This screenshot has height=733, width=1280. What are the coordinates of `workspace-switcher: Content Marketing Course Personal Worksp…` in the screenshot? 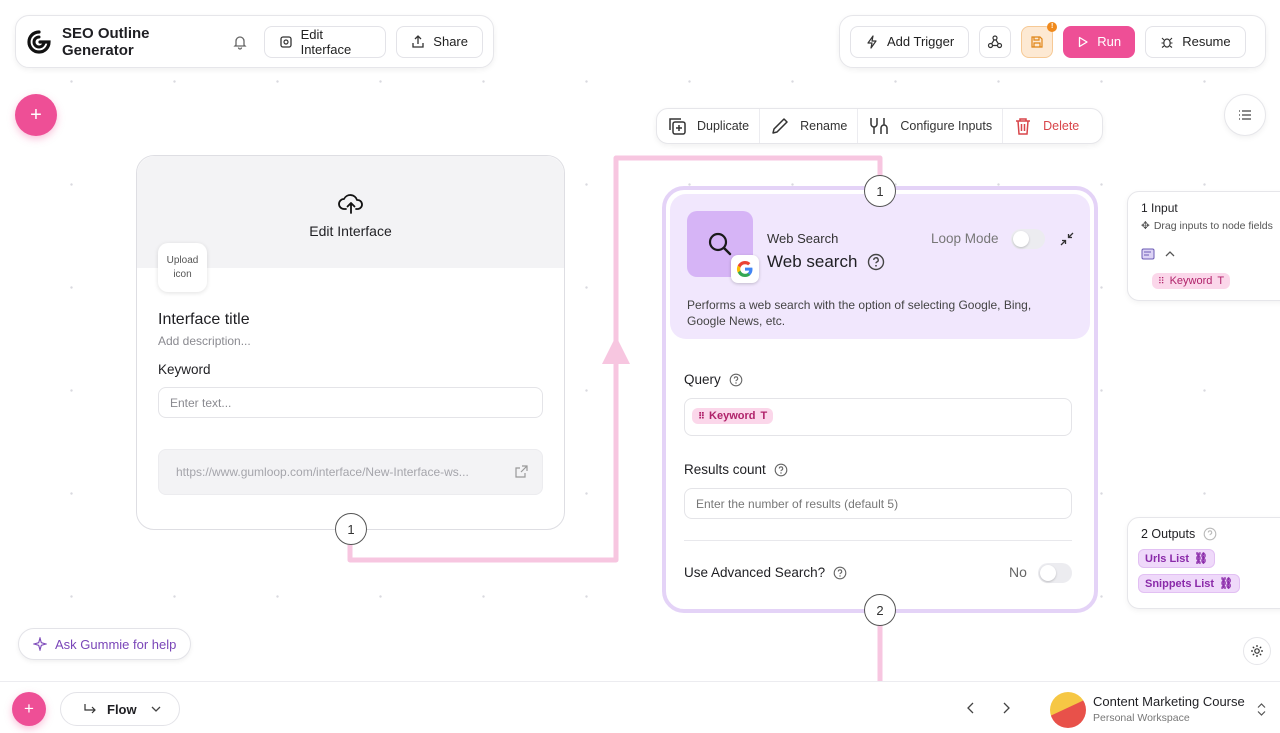 It's located at (1161, 709).